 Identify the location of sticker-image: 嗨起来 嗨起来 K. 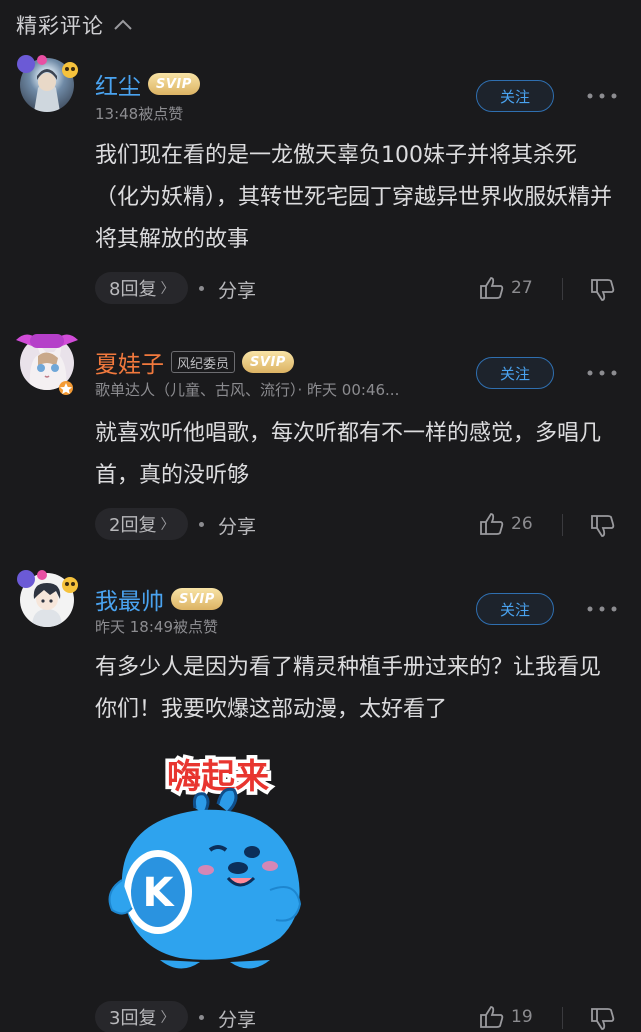
(214, 858).